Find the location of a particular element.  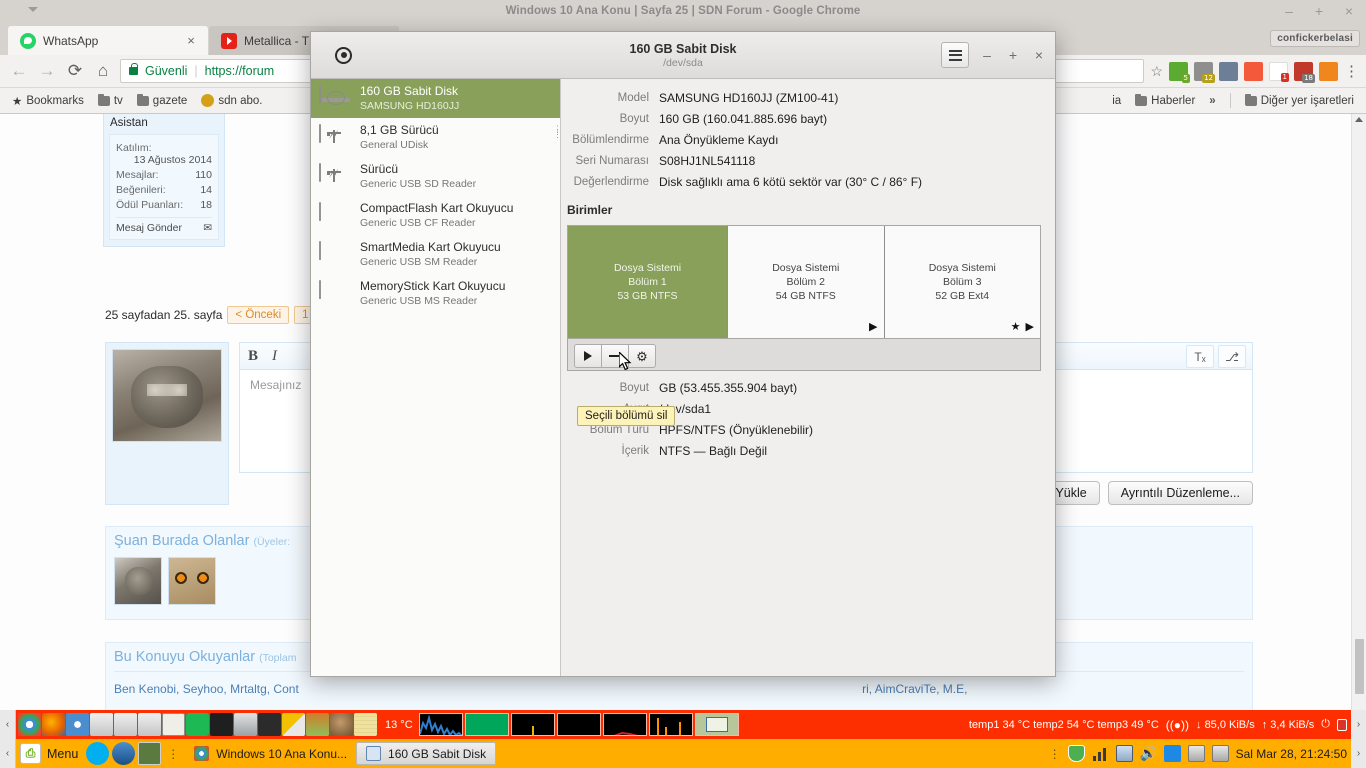

bookmarks-root: ★ Bookmarks is located at coordinates (48, 101).